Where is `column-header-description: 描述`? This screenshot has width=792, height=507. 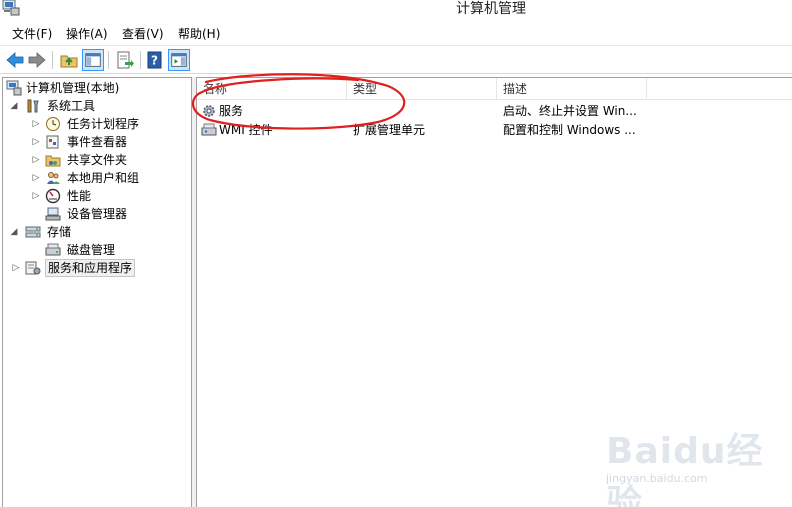
column-header-description: 描述 is located at coordinates (572, 89).